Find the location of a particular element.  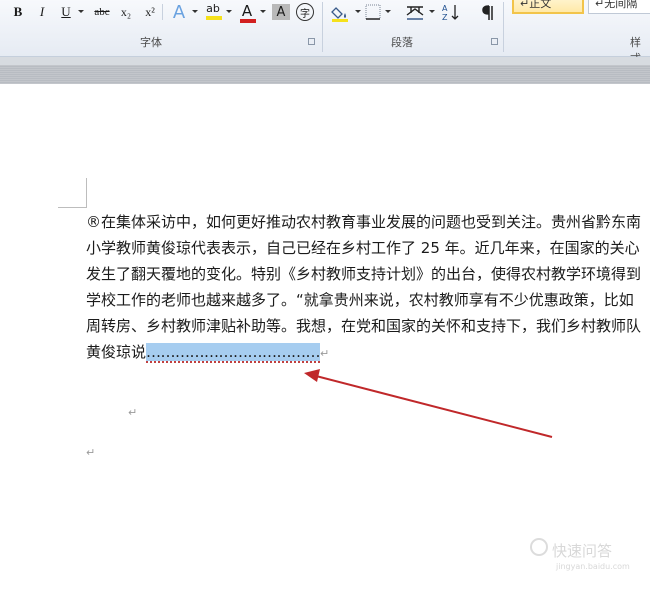

arrow-shaft is located at coordinates (434, 406).